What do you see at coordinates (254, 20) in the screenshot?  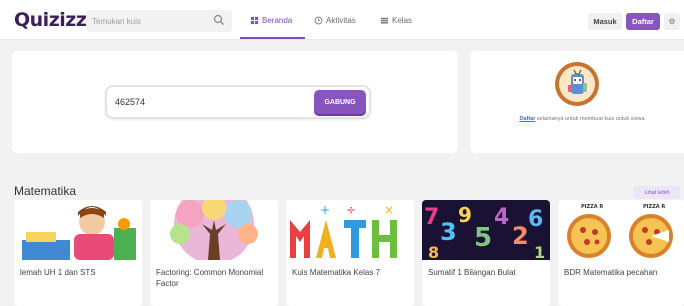 I see `home-icon` at bounding box center [254, 20].